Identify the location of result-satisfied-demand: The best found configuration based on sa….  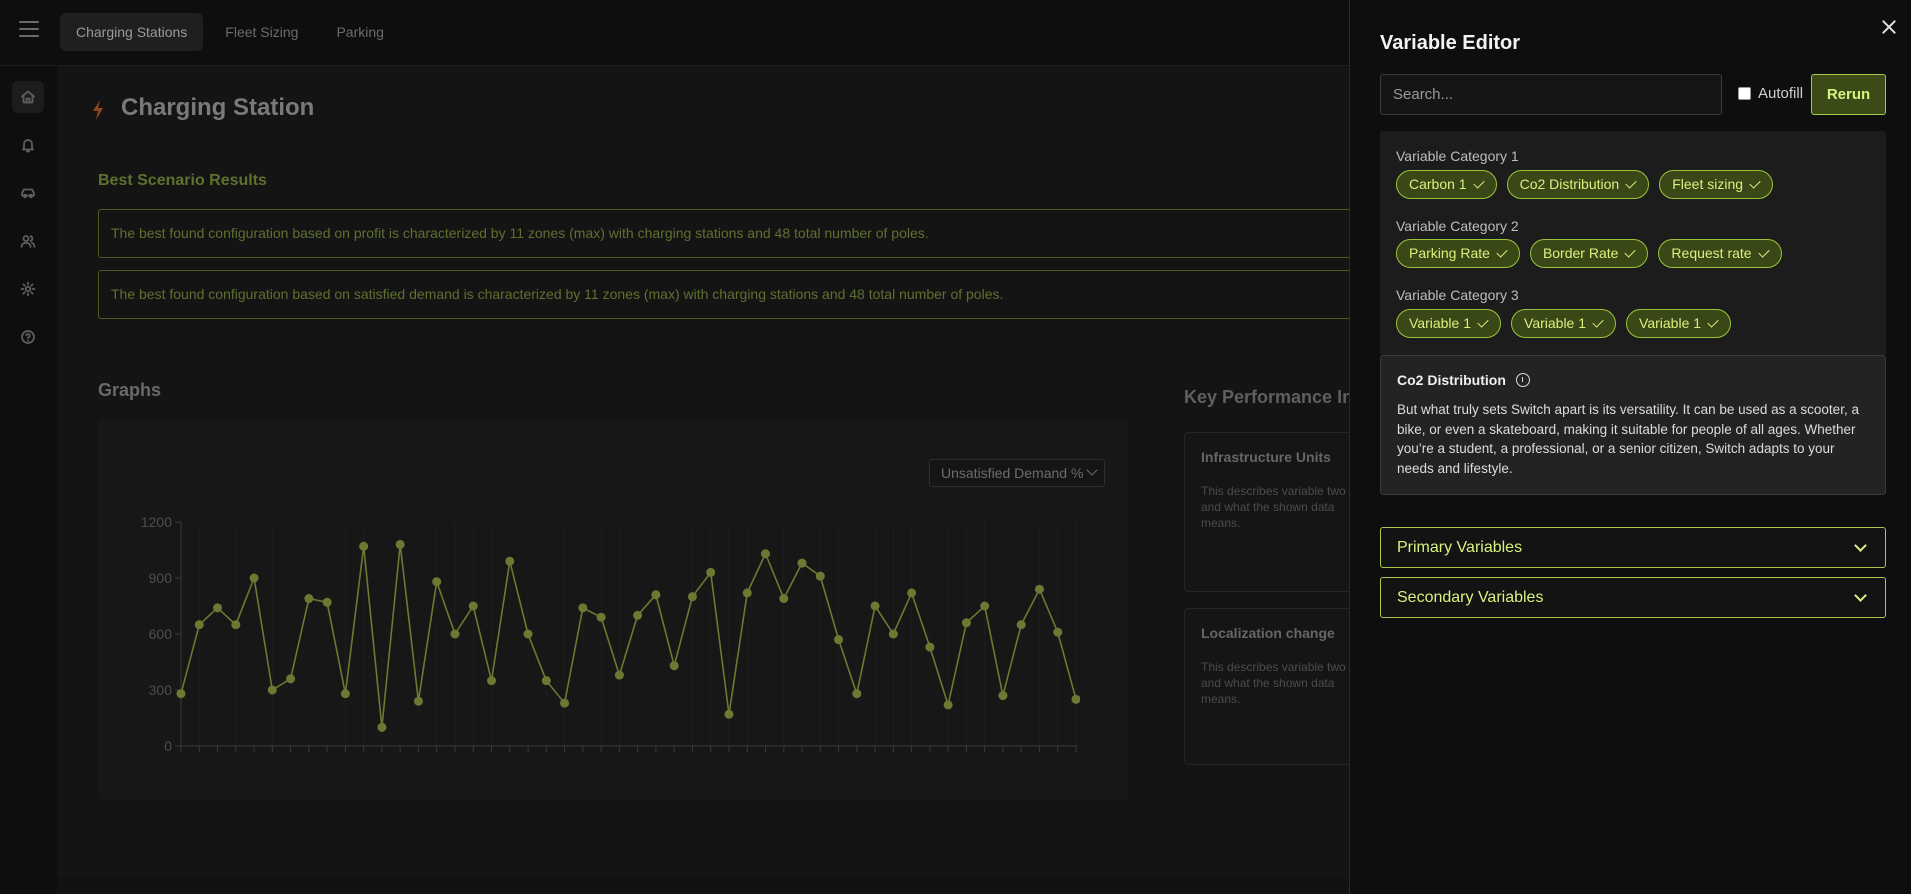
(728, 294).